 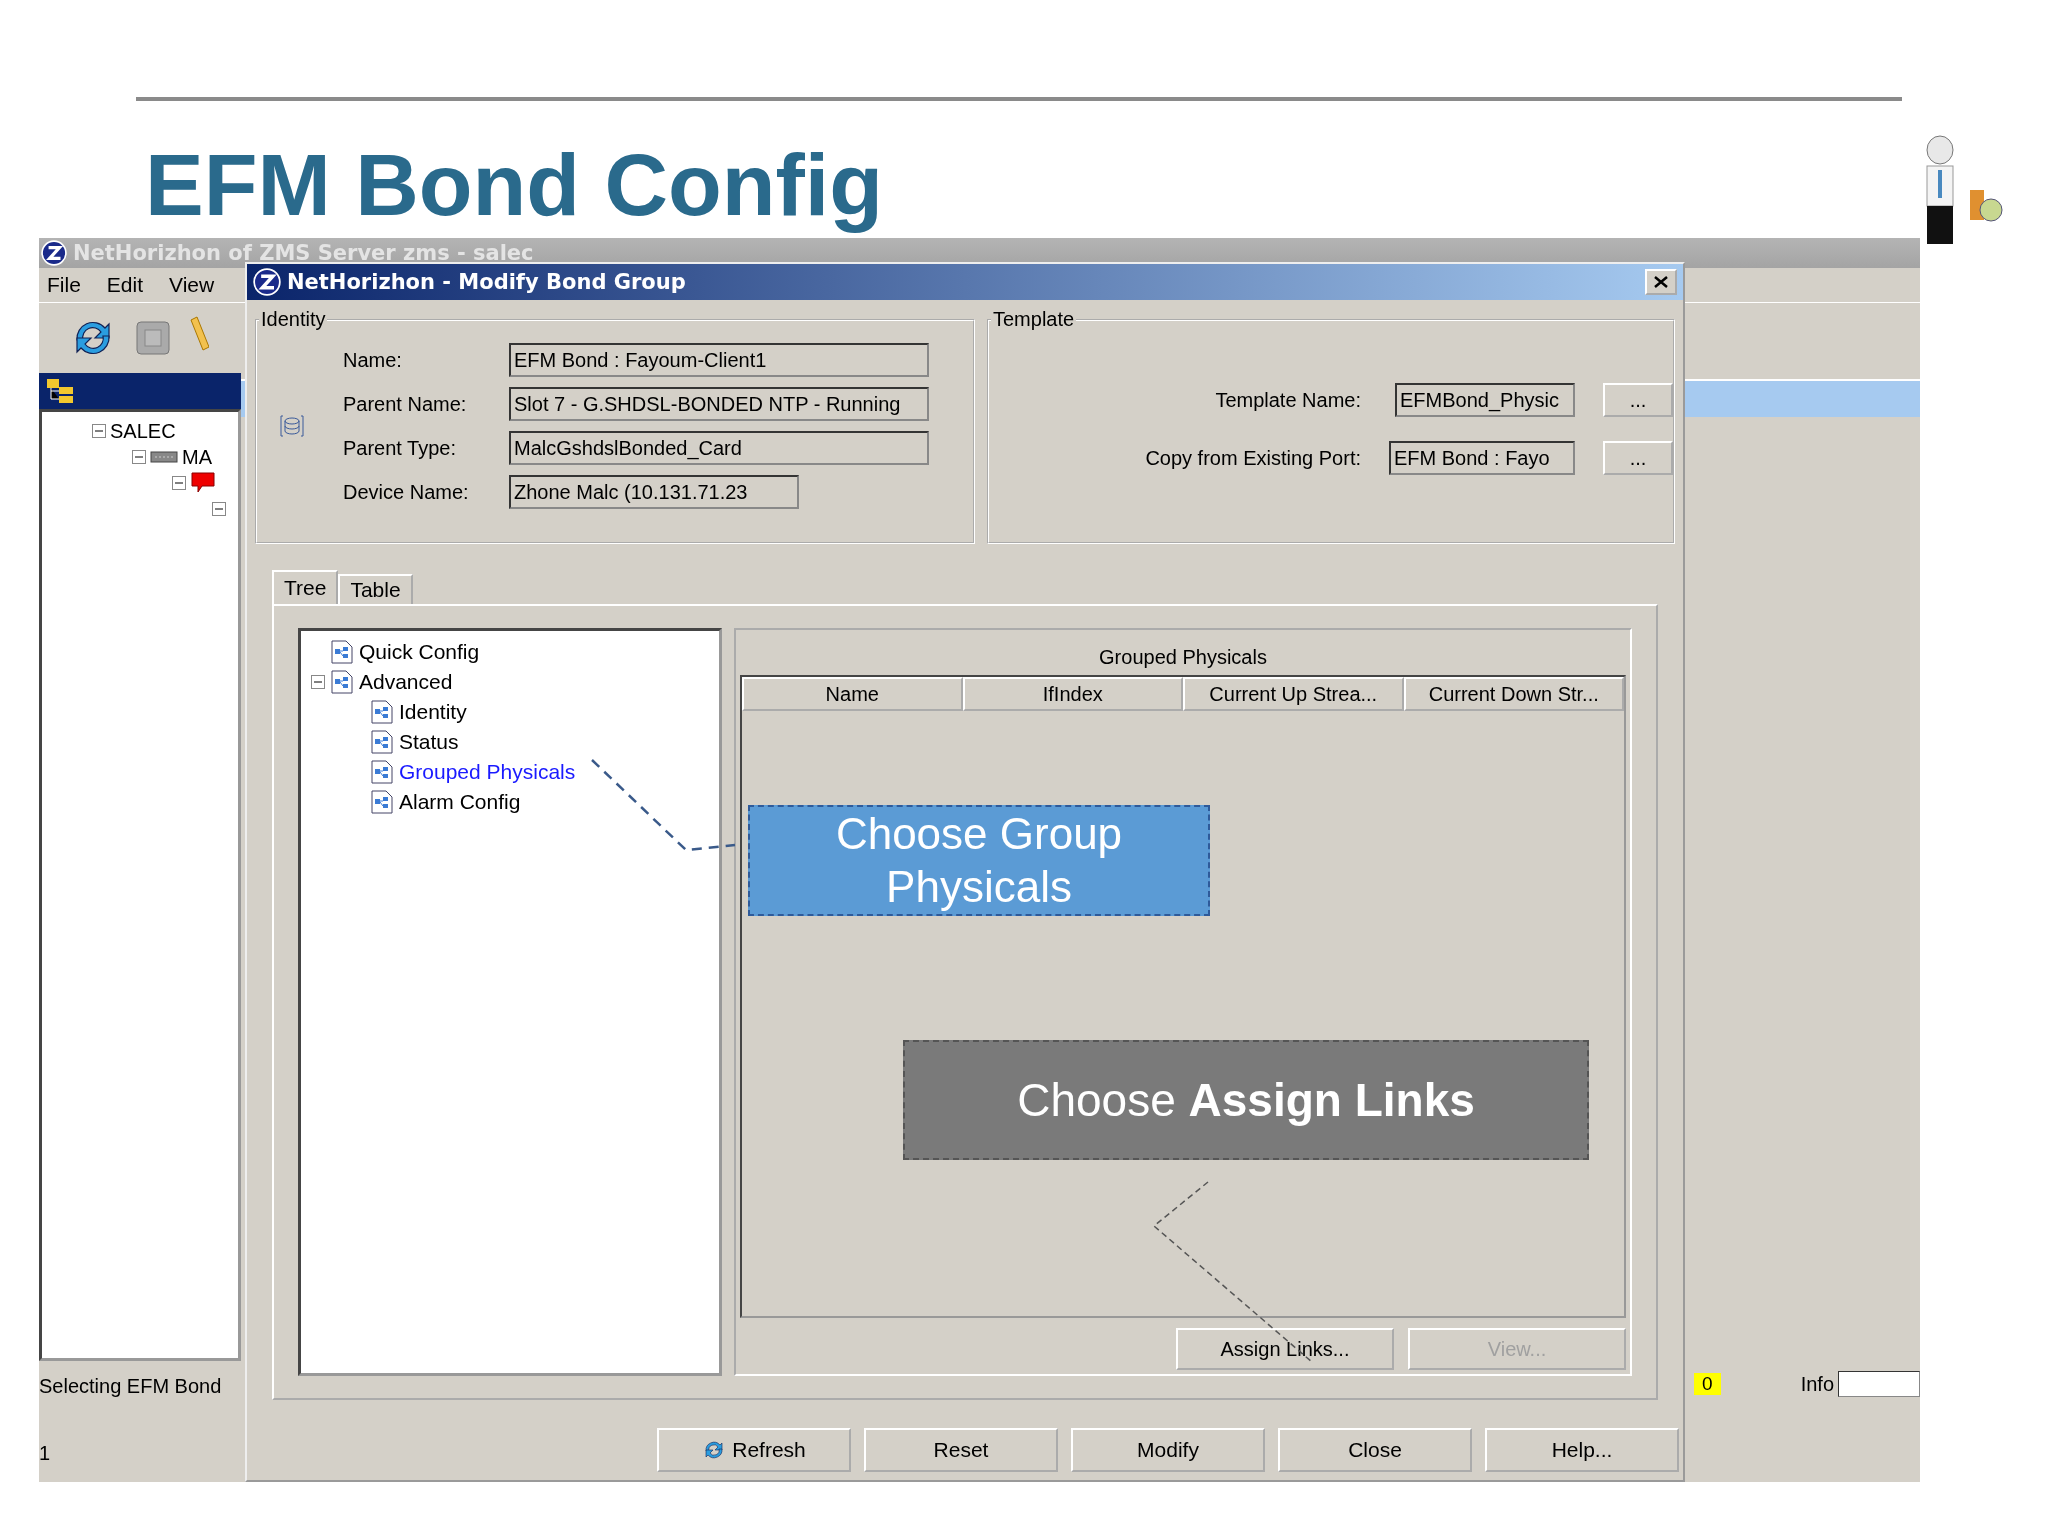 I want to click on column-header: IfIndex, so click(x=1072, y=694).